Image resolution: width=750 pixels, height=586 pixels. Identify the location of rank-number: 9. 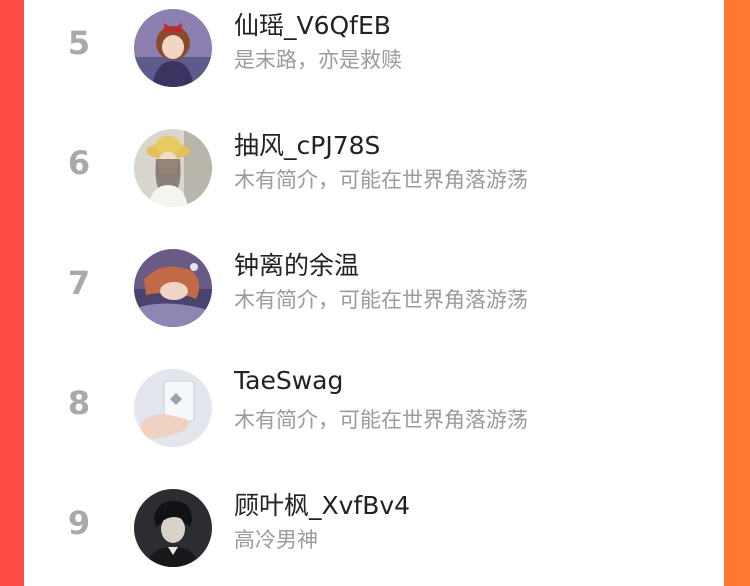
(79, 523).